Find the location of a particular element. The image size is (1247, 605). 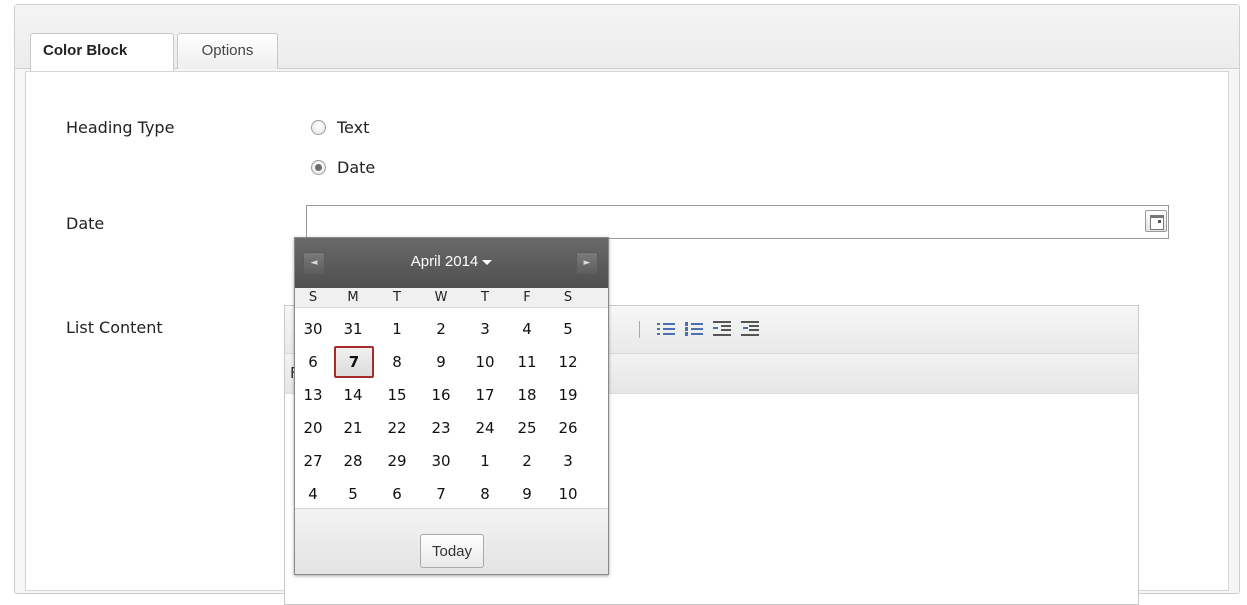

tab-color-block-label: Color Block is located at coordinates (85, 50).